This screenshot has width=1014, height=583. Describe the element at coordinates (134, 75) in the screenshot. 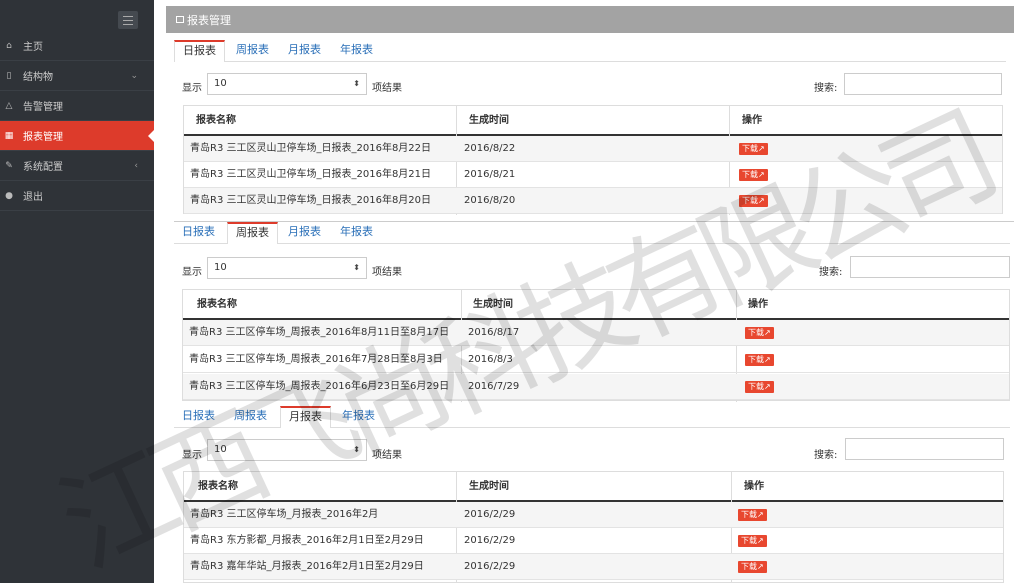

I see `chevron-down-icon: ⌄` at that location.